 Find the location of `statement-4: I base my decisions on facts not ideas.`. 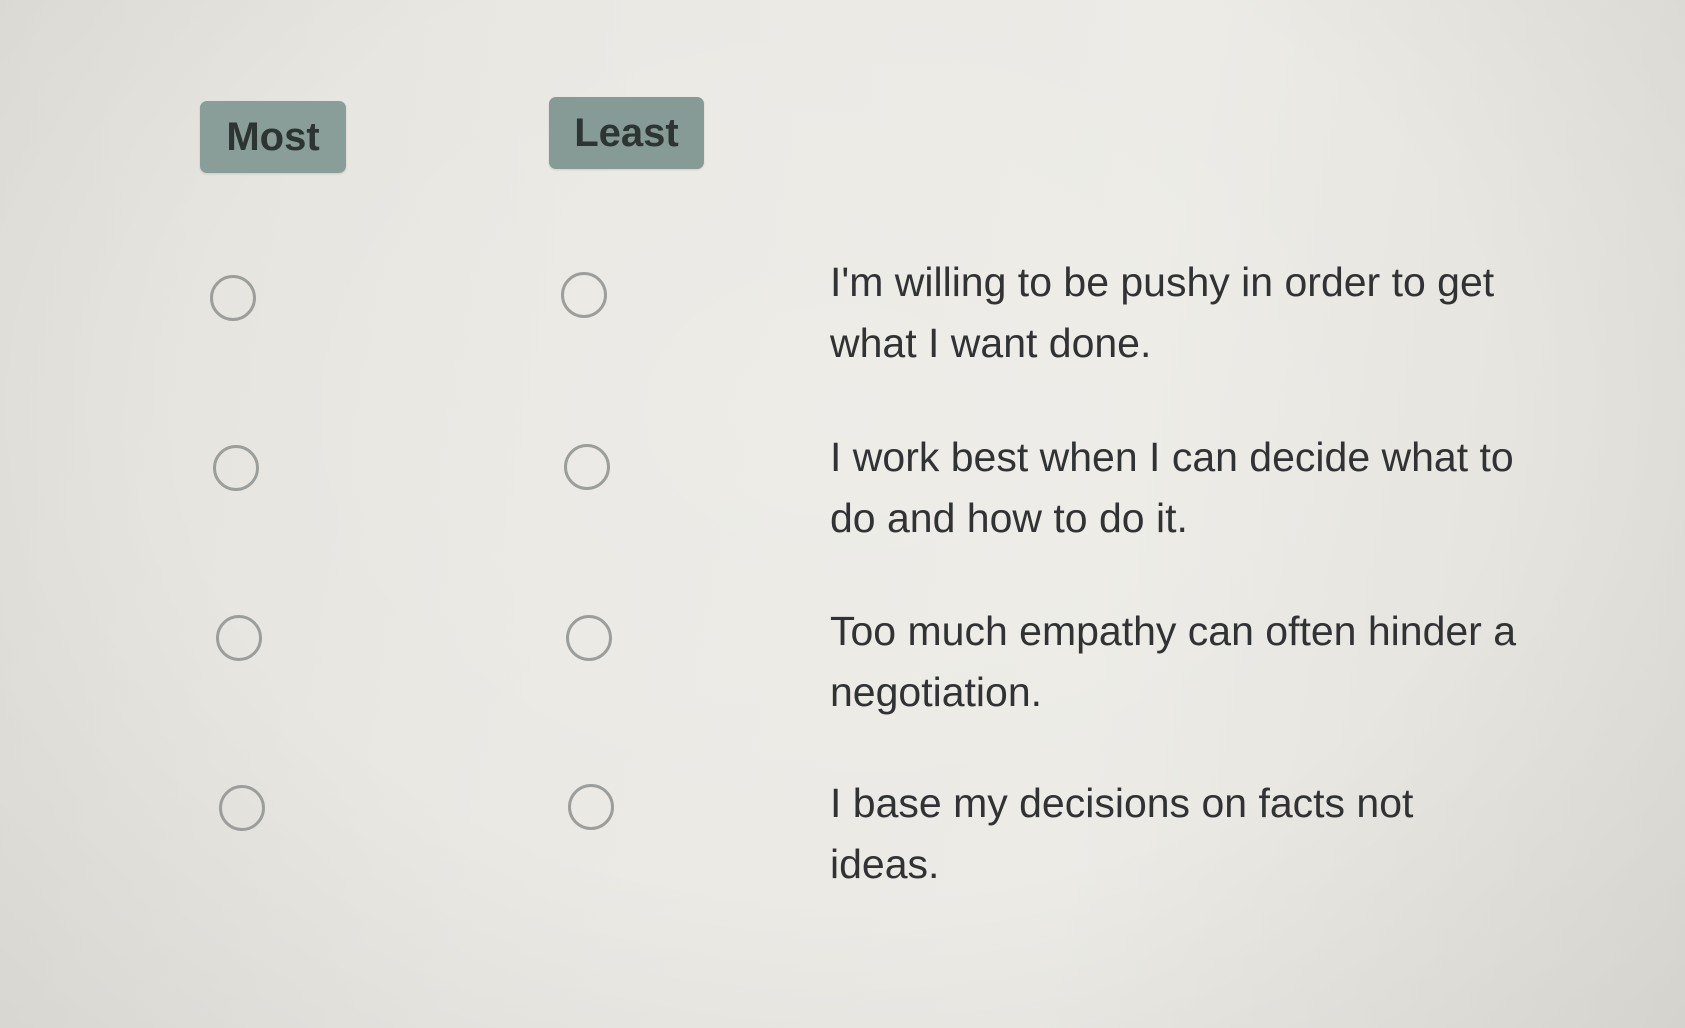

statement-4: I base my decisions on facts not ideas. is located at coordinates (1122, 833).